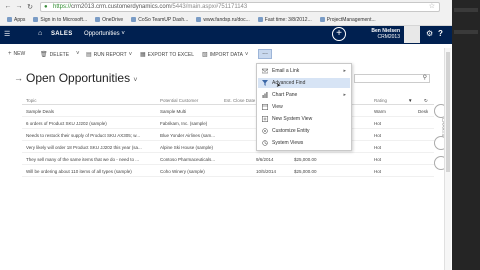 The image size is (480, 270). What do you see at coordinates (82, 78) in the screenshot?
I see `page-title: Open Opportunities ˅` at bounding box center [82, 78].